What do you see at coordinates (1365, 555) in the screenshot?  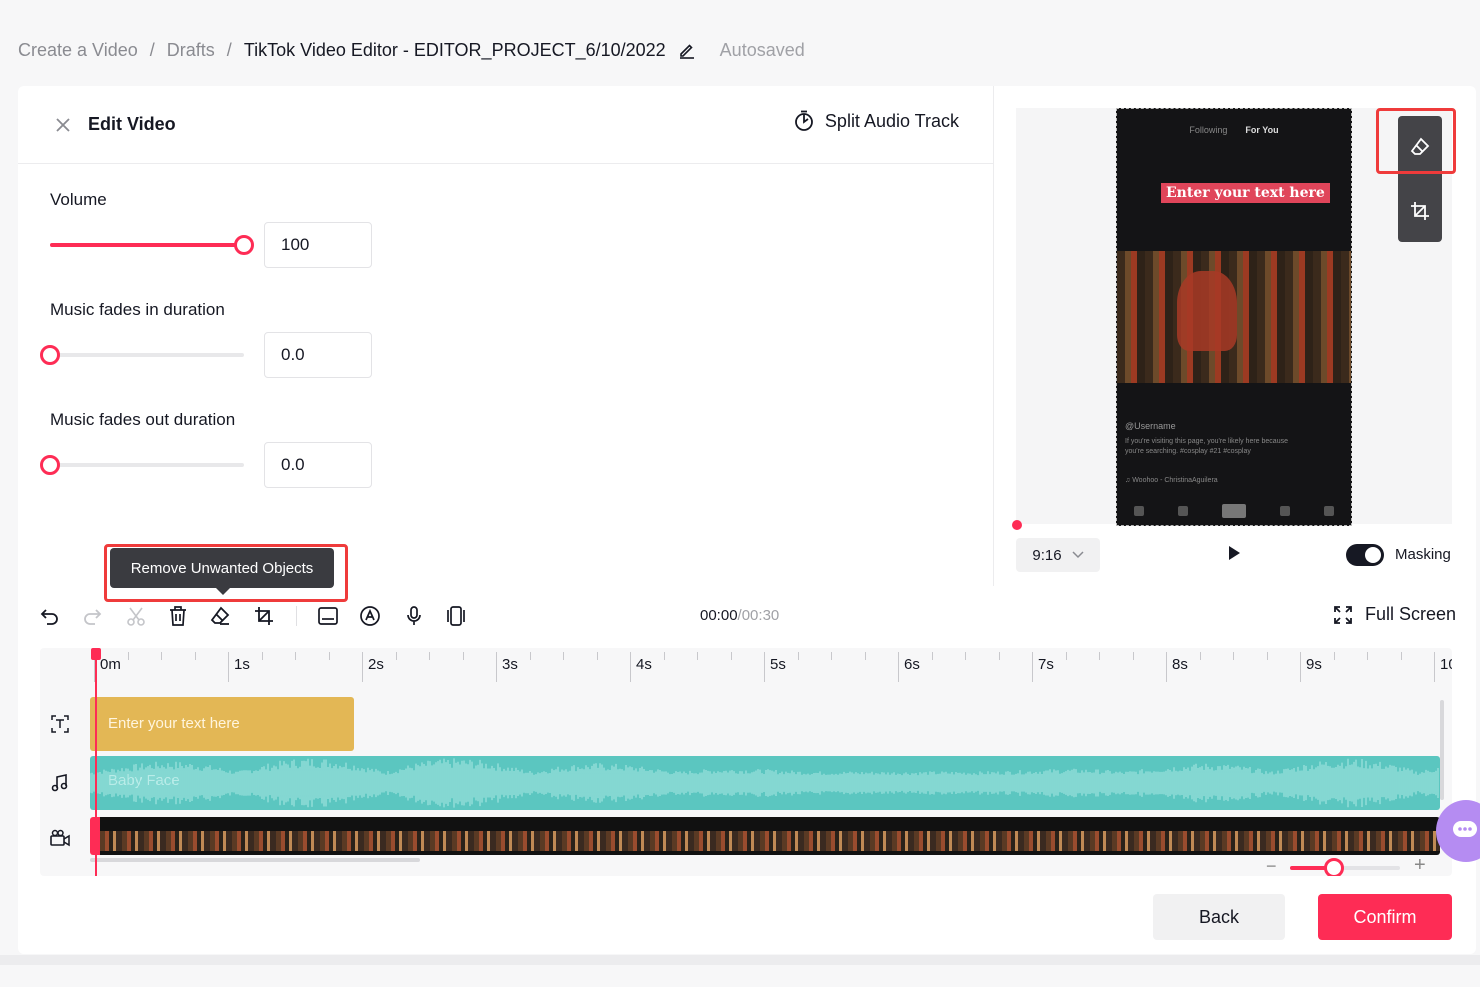 I see `masking-toggle` at bounding box center [1365, 555].